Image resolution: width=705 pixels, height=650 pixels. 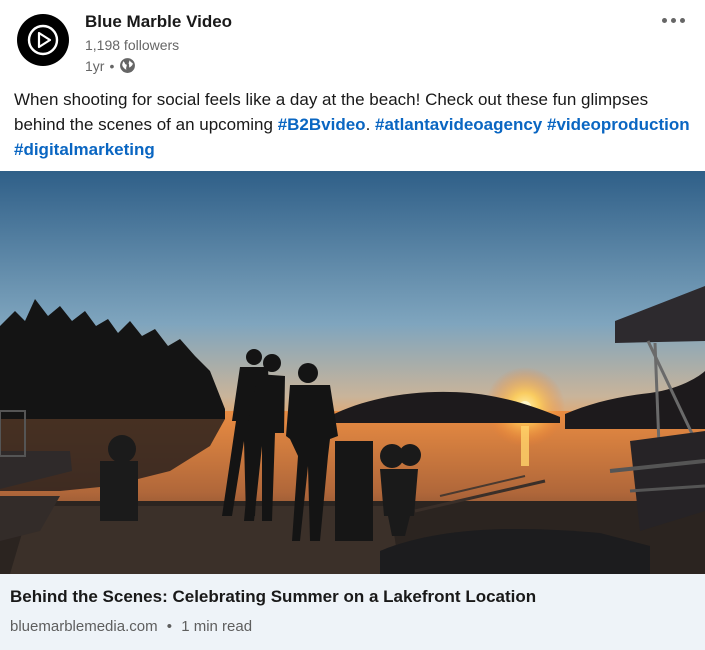 What do you see at coordinates (128, 65) in the screenshot?
I see `globe-icon` at bounding box center [128, 65].